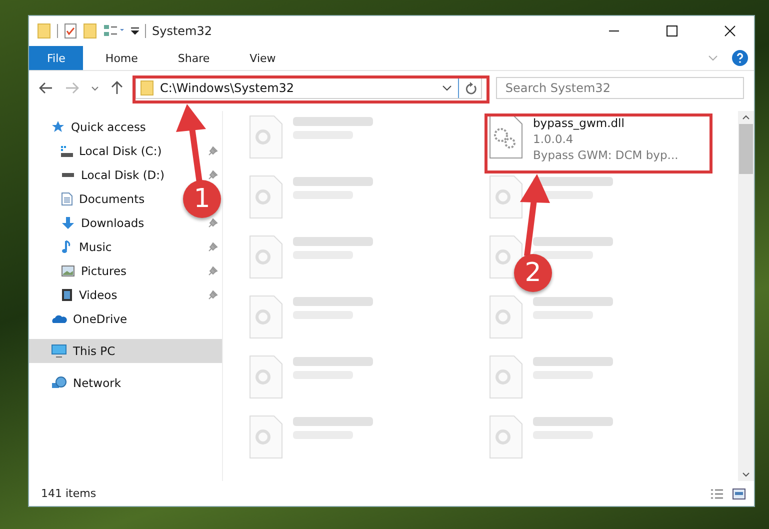 This screenshot has height=529, width=769. What do you see at coordinates (447, 88) in the screenshot?
I see `dropdown-caret-icon` at bounding box center [447, 88].